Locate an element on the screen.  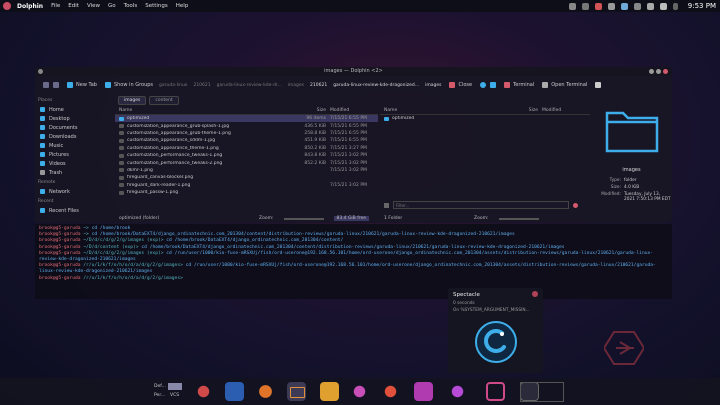
window-menu-icon is located at coordinates (40, 71).